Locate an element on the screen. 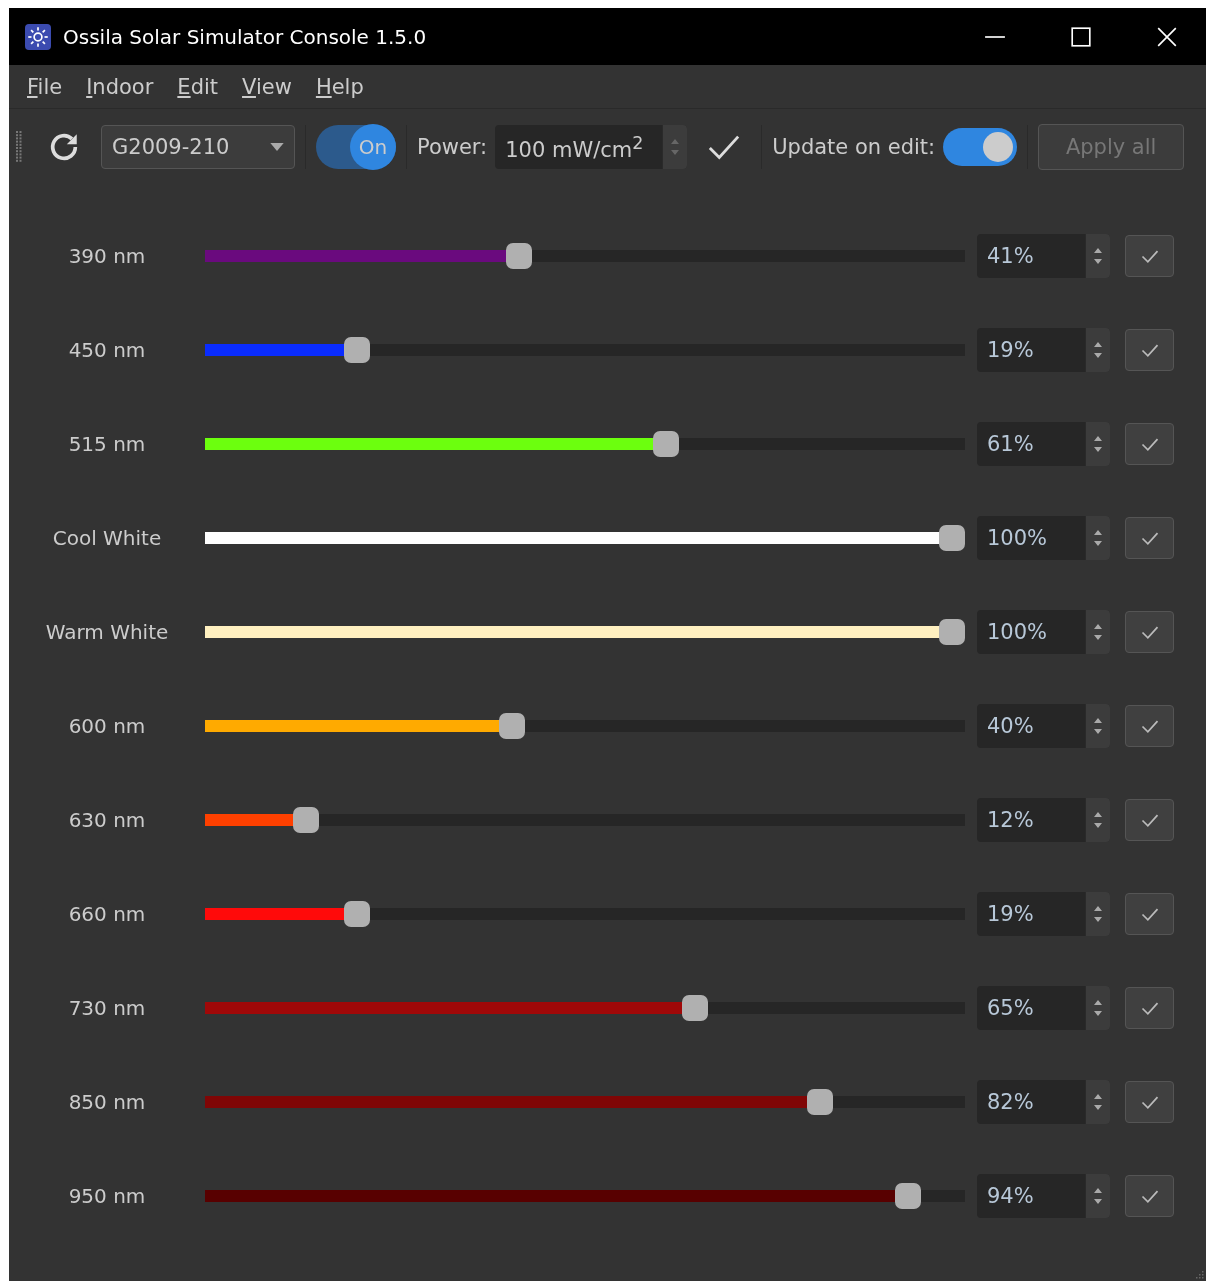 This screenshot has height=1281, width=1206. percent-field: 40% is located at coordinates (1043, 726).